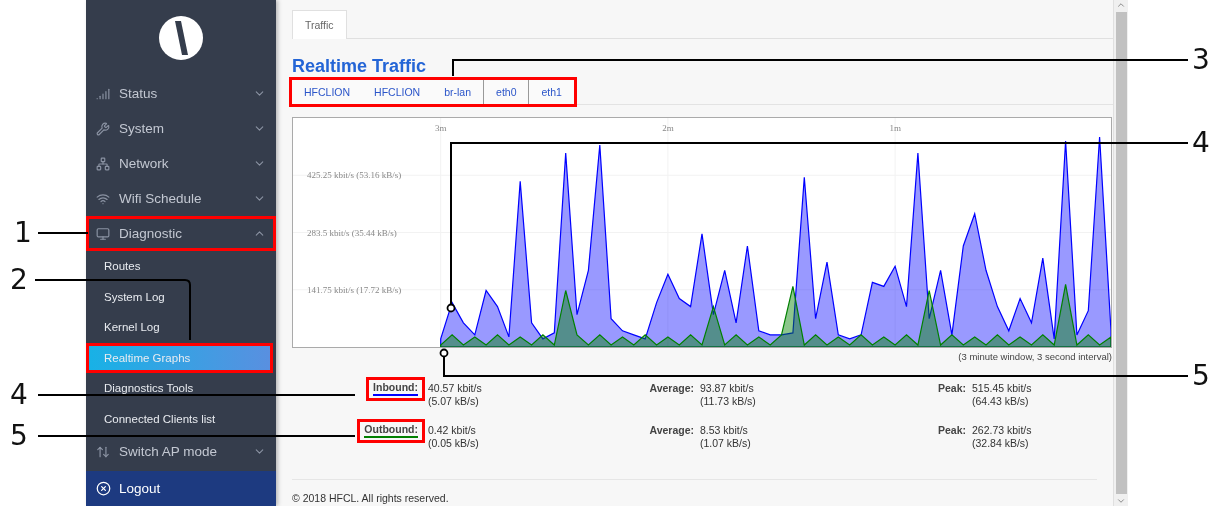  What do you see at coordinates (181, 451) in the screenshot?
I see `sidebar-item: Switch AP mode` at bounding box center [181, 451].